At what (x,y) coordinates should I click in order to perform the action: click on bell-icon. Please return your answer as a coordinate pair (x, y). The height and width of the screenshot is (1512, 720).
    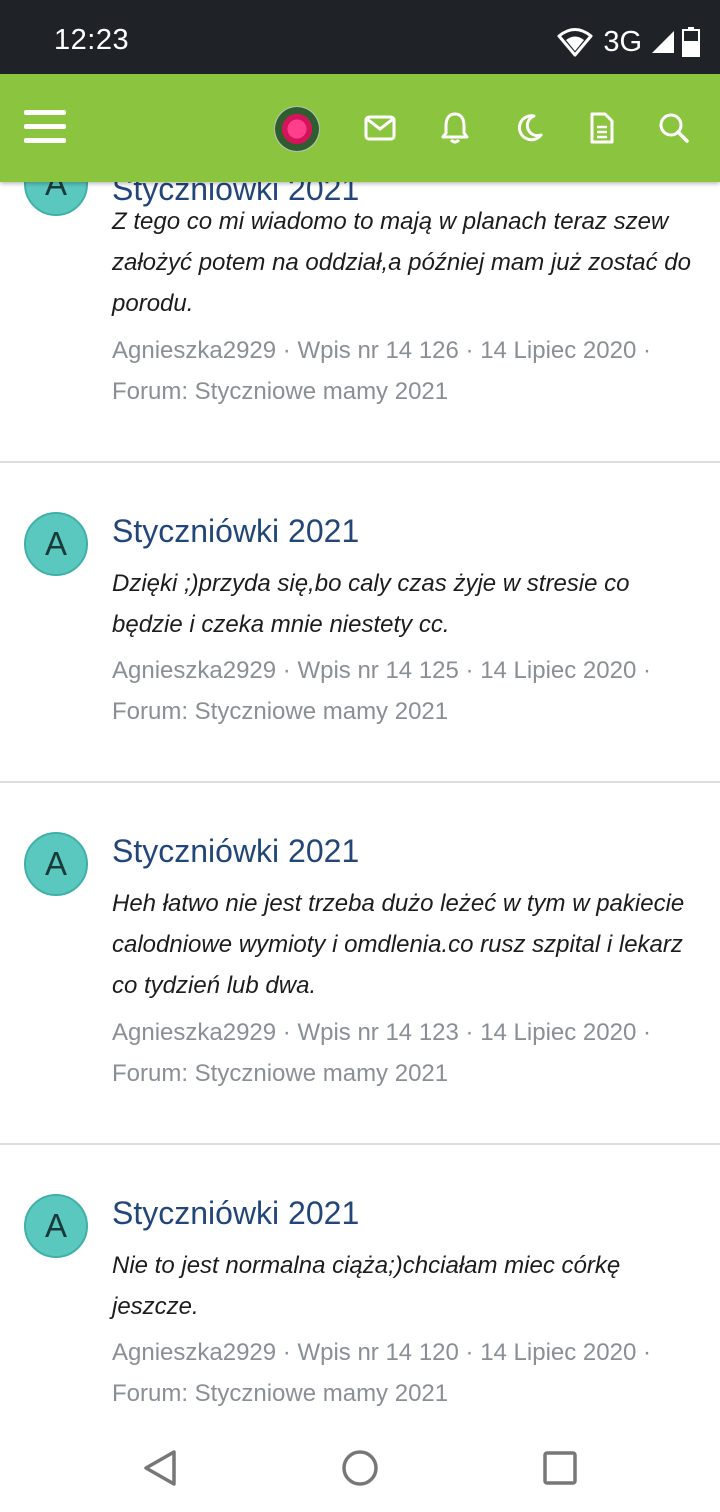
    Looking at the image, I should click on (455, 128).